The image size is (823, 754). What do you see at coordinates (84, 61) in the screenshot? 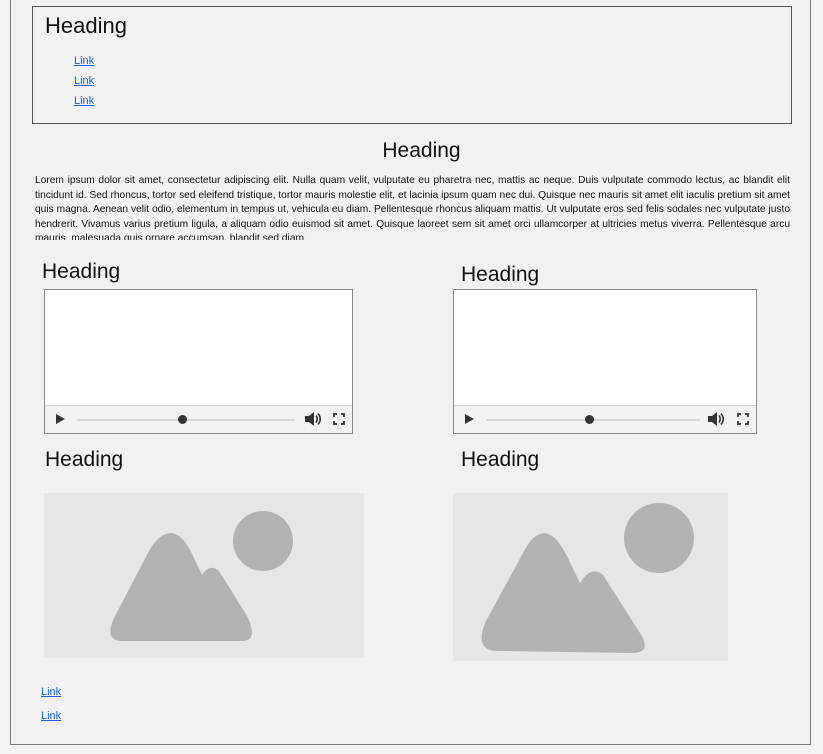
I see `nav-link-1: Link` at bounding box center [84, 61].